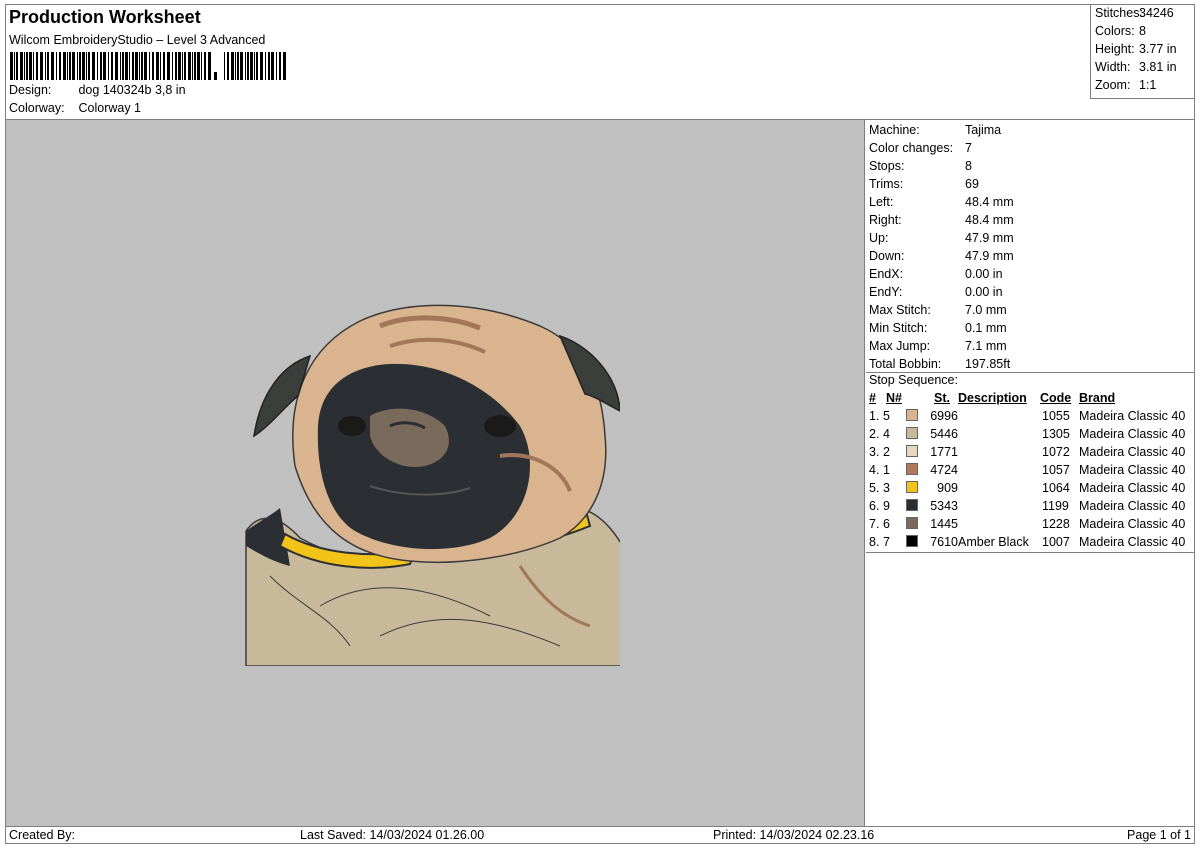 This screenshot has width=1200, height=848. What do you see at coordinates (1030, 490) in the screenshot?
I see `stop-row: 5. 3 909 1064 Madeira Classic 40` at bounding box center [1030, 490].